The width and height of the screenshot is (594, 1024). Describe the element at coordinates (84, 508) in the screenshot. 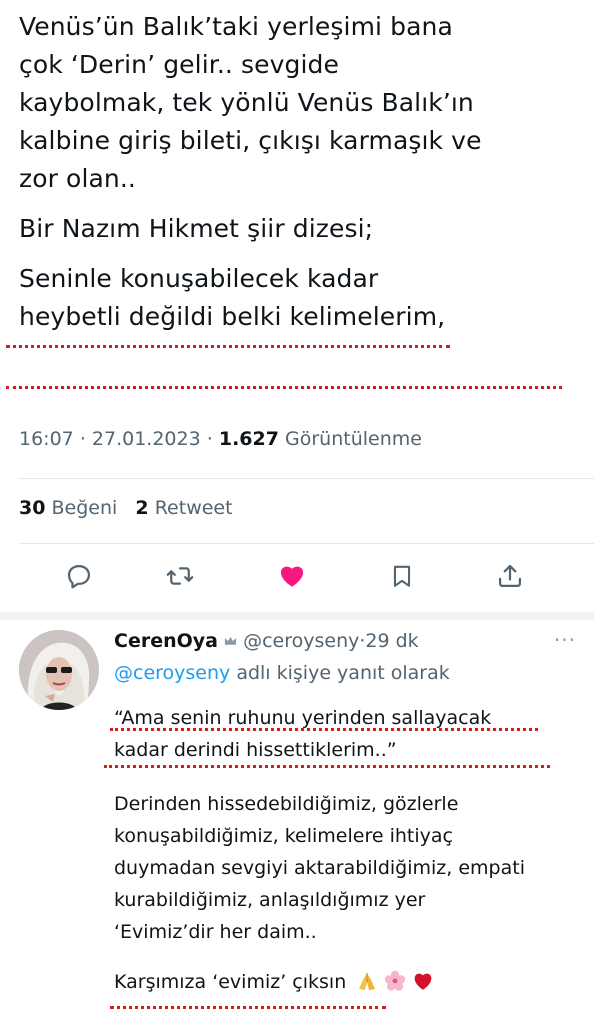

I see `likes-label: Beğeni` at that location.